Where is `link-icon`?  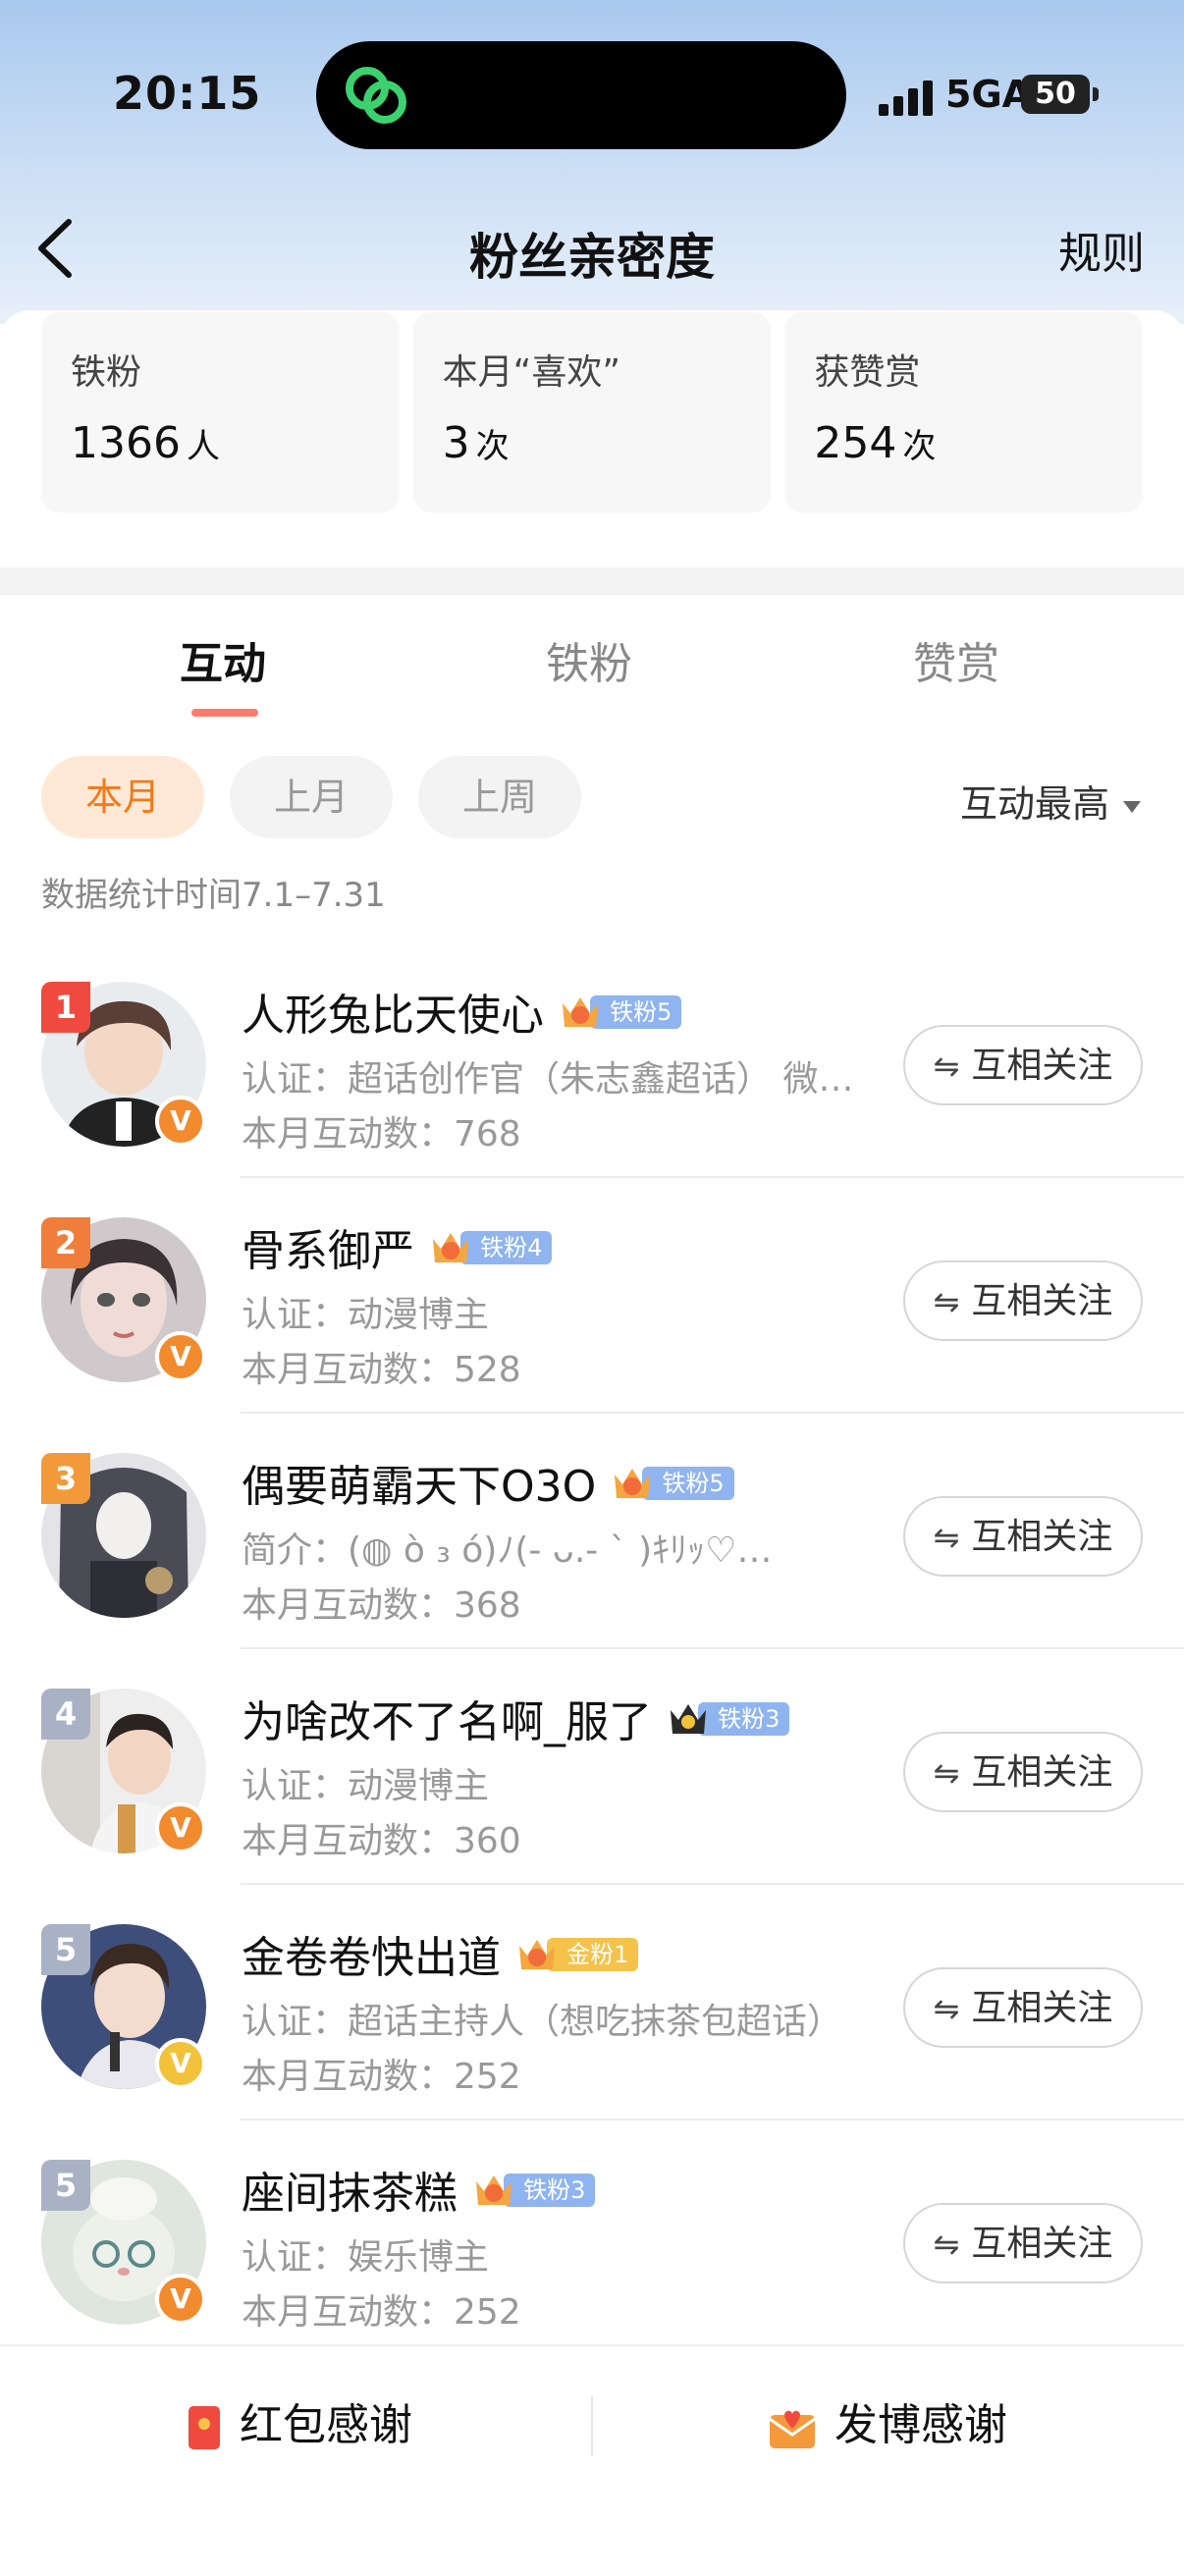 link-icon is located at coordinates (376, 95).